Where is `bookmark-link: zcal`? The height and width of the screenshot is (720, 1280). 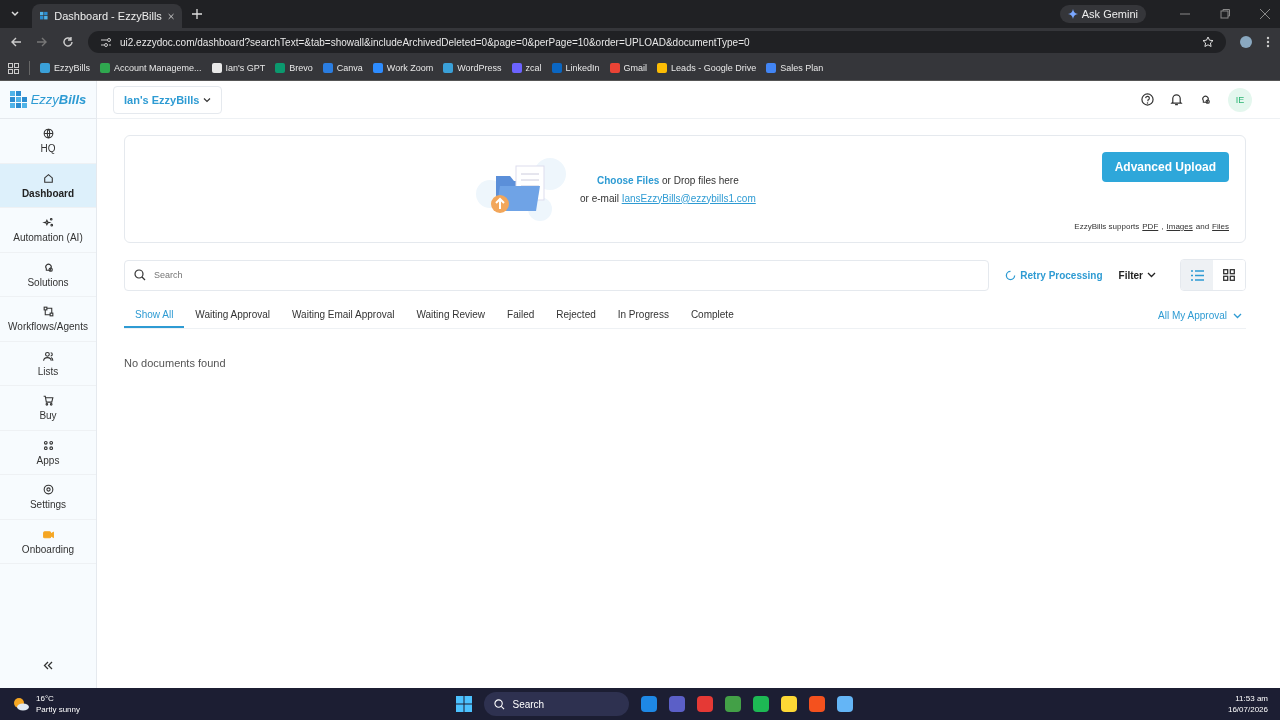
bookmark-link: zcal is located at coordinates (533, 68).